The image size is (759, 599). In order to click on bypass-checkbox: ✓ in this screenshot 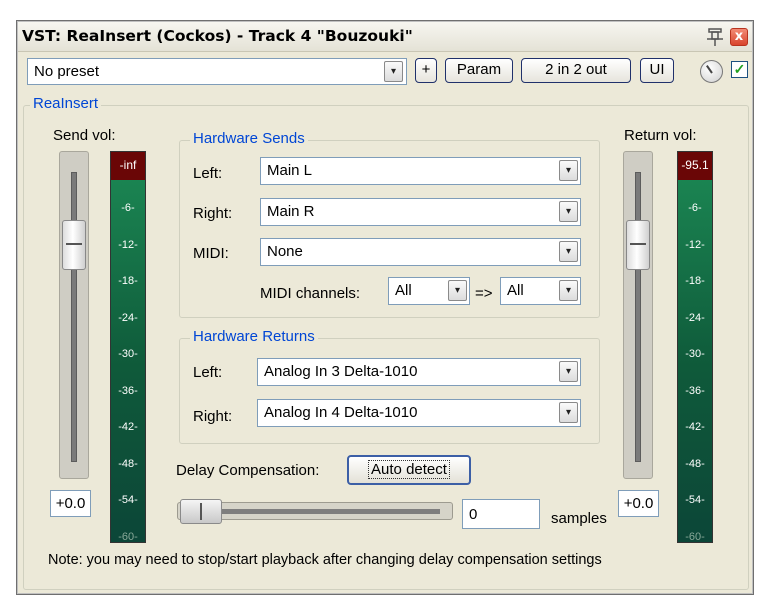, I will do `click(739, 69)`.